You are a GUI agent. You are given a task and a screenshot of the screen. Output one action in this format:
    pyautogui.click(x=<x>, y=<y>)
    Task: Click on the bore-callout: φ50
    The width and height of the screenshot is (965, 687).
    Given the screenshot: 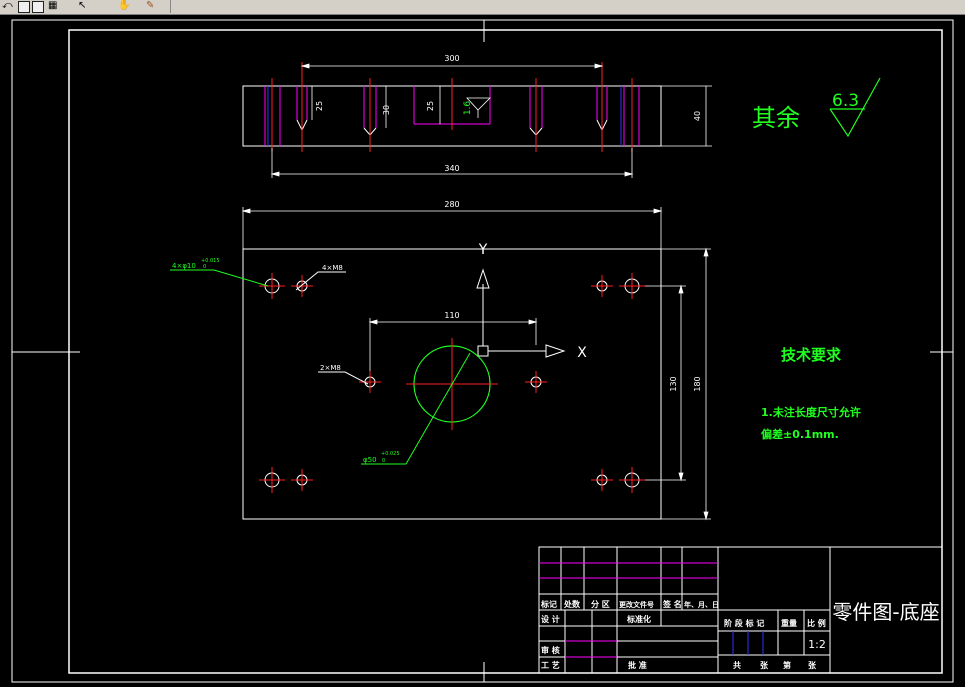 What is the action you would take?
    pyautogui.click(x=370, y=460)
    